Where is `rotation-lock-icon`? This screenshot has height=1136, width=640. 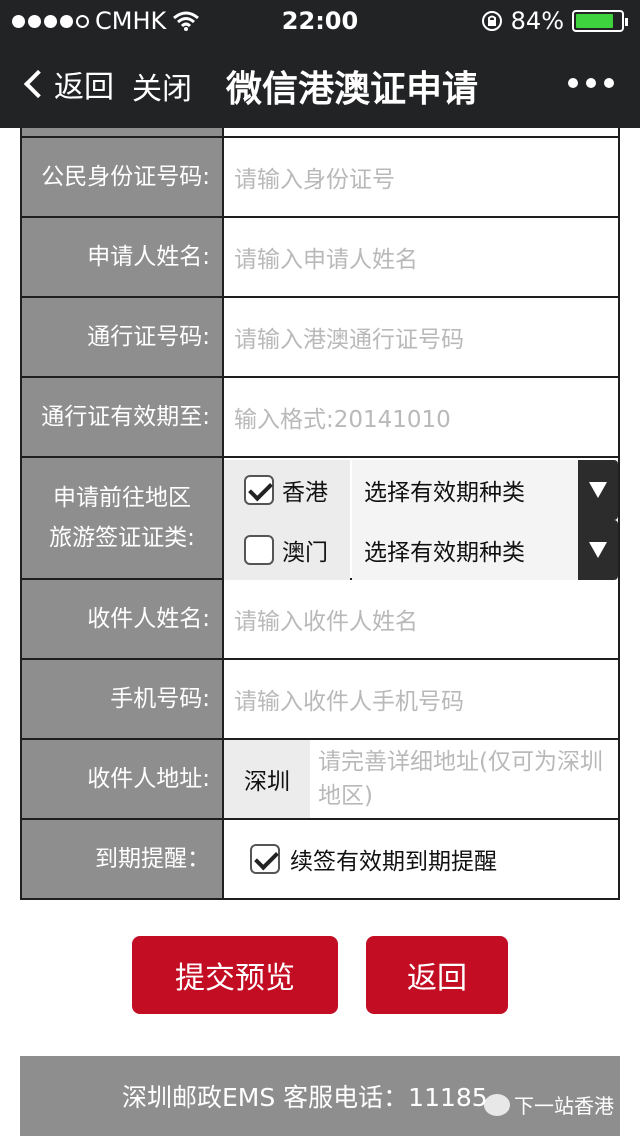 rotation-lock-icon is located at coordinates (491, 21).